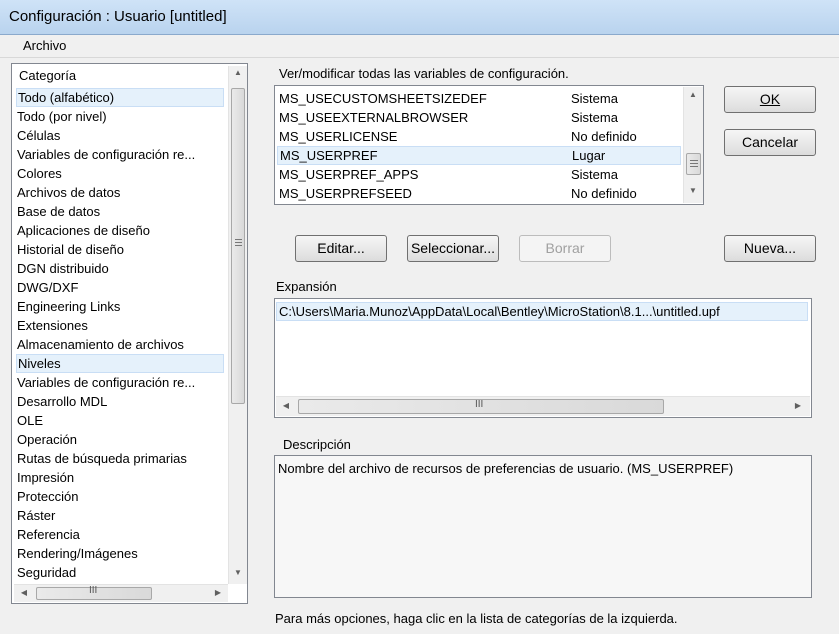  I want to click on category-item: Almacenamiento de archivos, so click(120, 344).